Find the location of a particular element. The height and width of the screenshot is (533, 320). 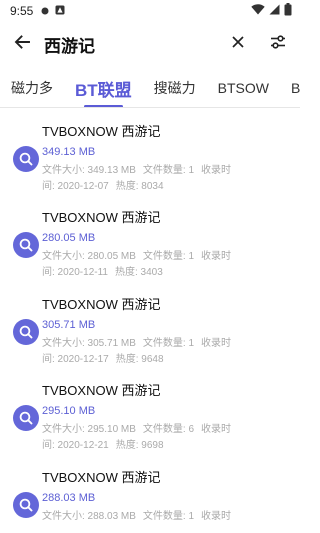

result-meta: 文件大小: 349.13 MB 文件数量: 1 收录时 is located at coordinates (167, 171).